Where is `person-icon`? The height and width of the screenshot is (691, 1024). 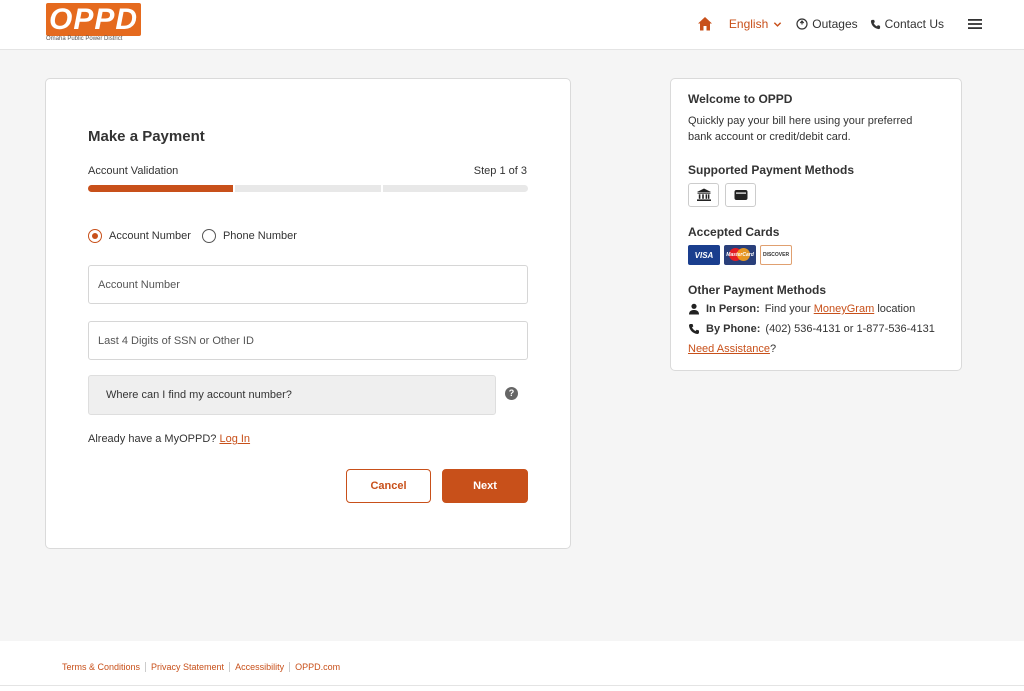
person-icon is located at coordinates (694, 309).